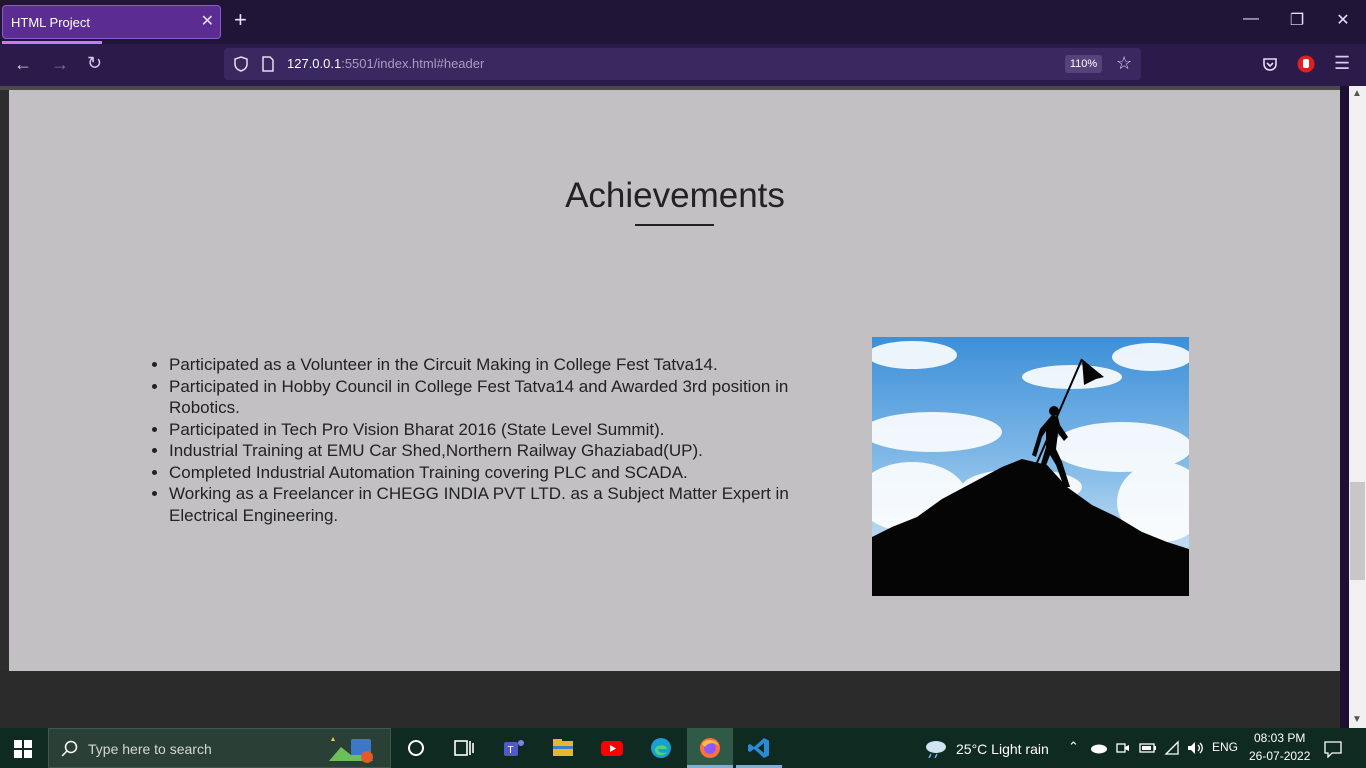  Describe the element at coordinates (314, 63) in the screenshot. I see `url-host: 127.0.0.1` at that location.